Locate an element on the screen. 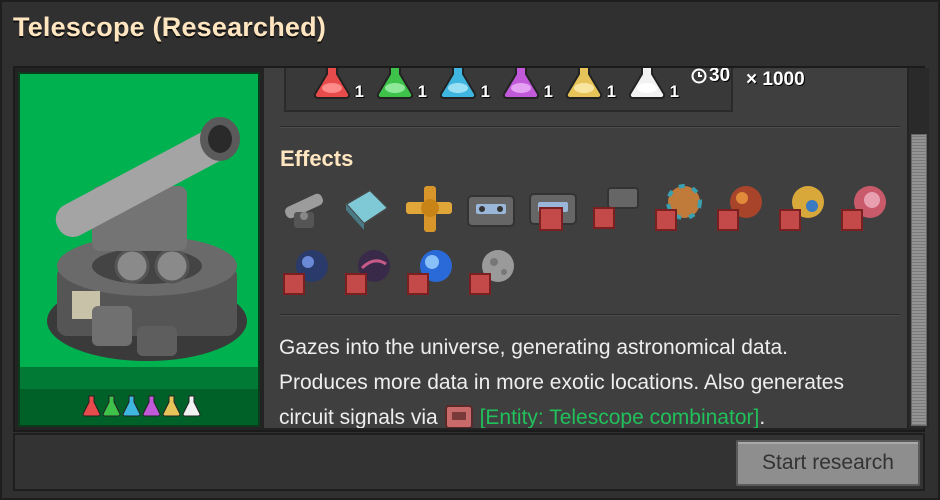 Image resolution: width=940 pixels, height=500 pixels. clock-icon is located at coordinates (699, 76).